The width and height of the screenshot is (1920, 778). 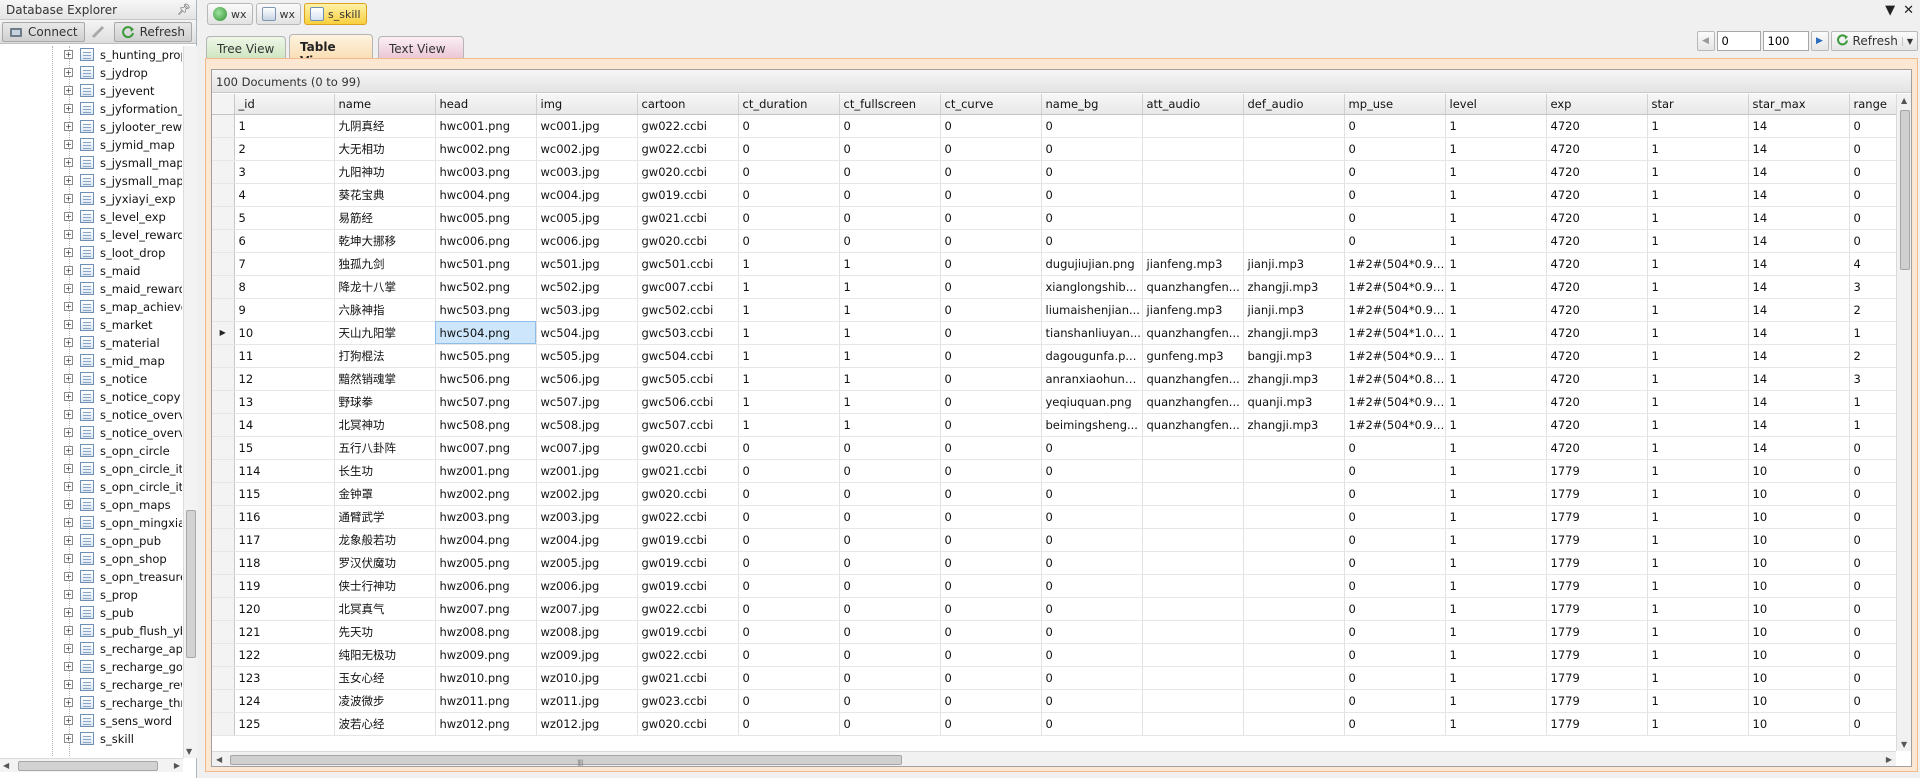 What do you see at coordinates (385, 379) in the screenshot?
I see `table-cell: 黯然销魂掌` at bounding box center [385, 379].